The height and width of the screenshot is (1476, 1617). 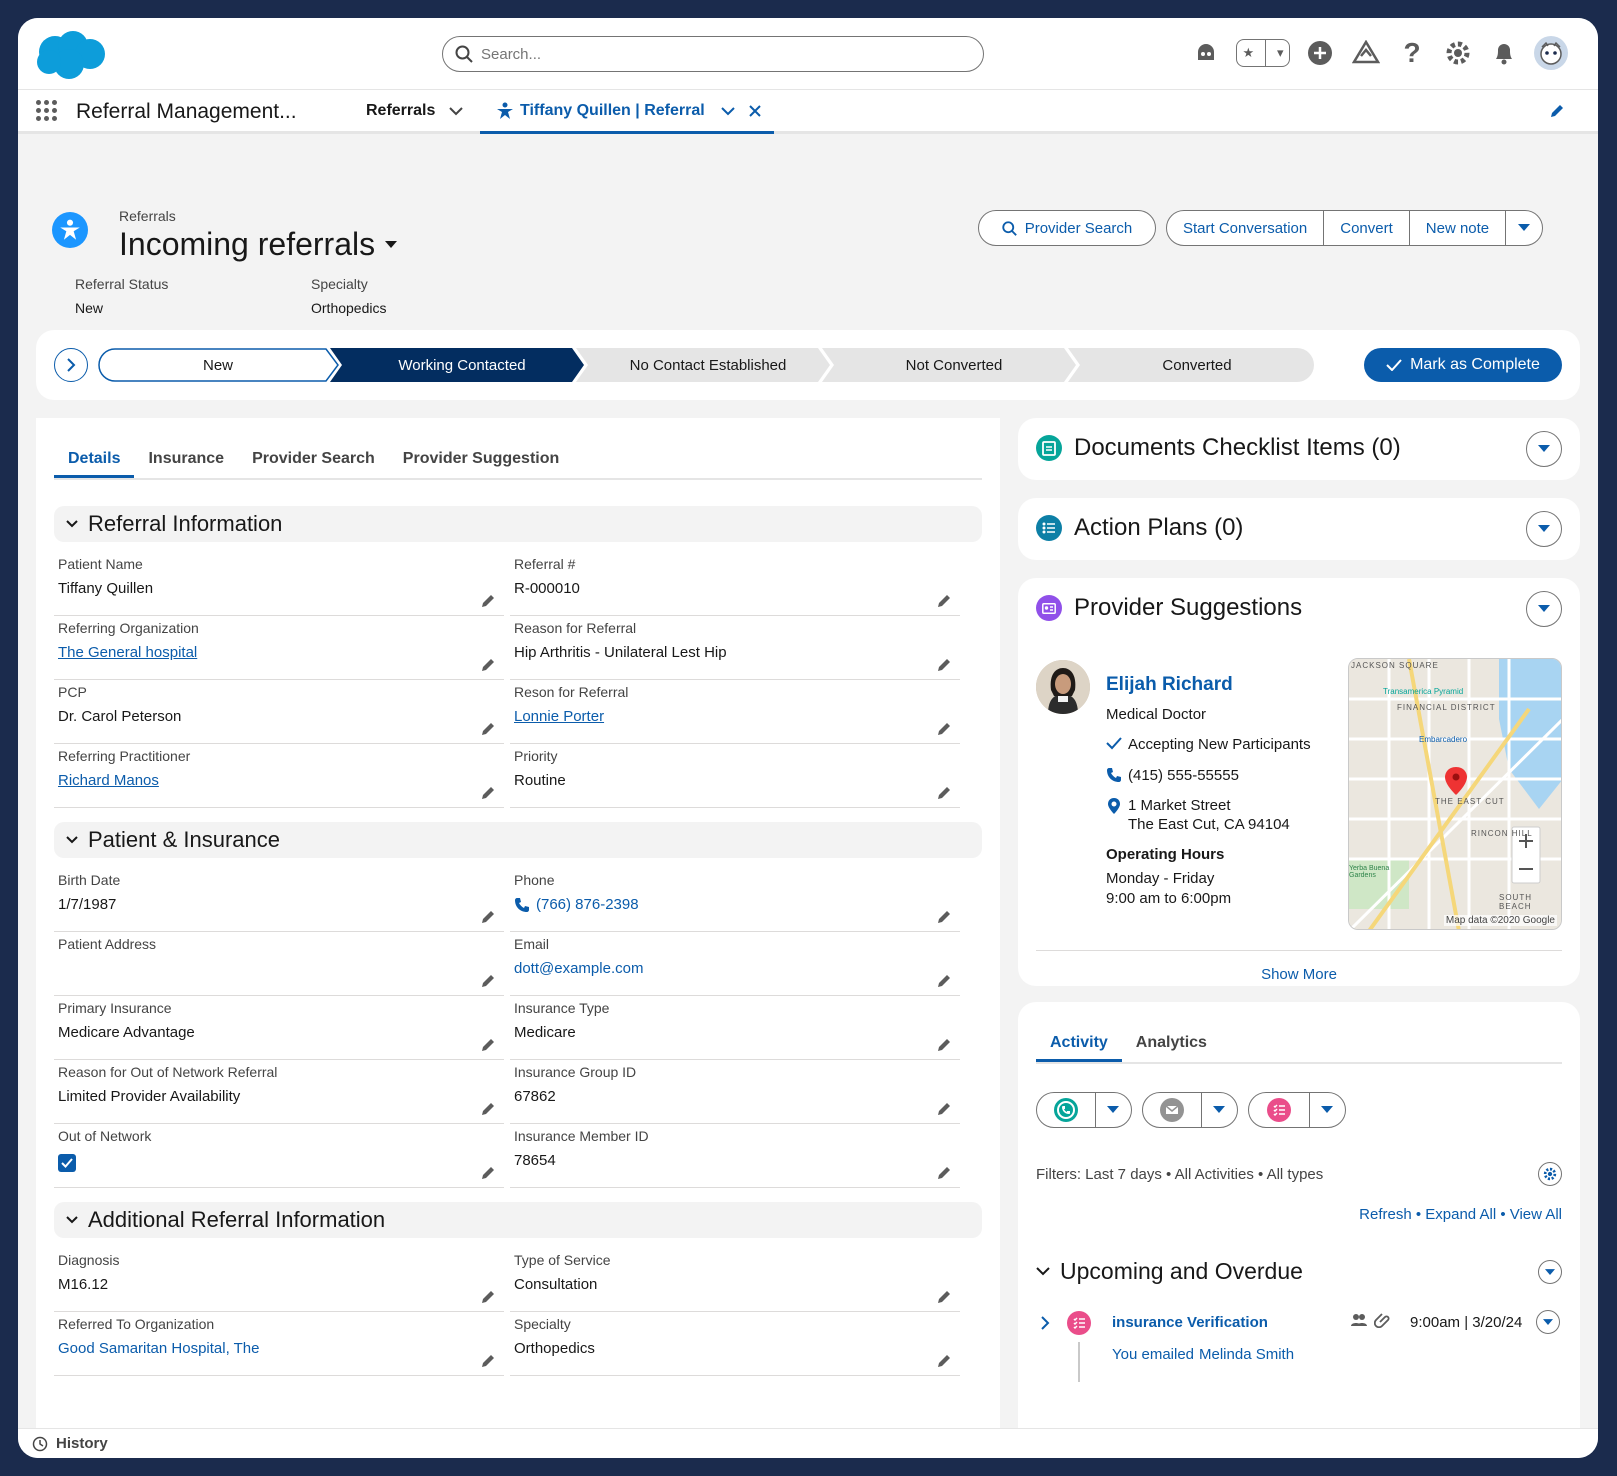 What do you see at coordinates (258, 244) in the screenshot?
I see `page-title: Incoming referrals` at bounding box center [258, 244].